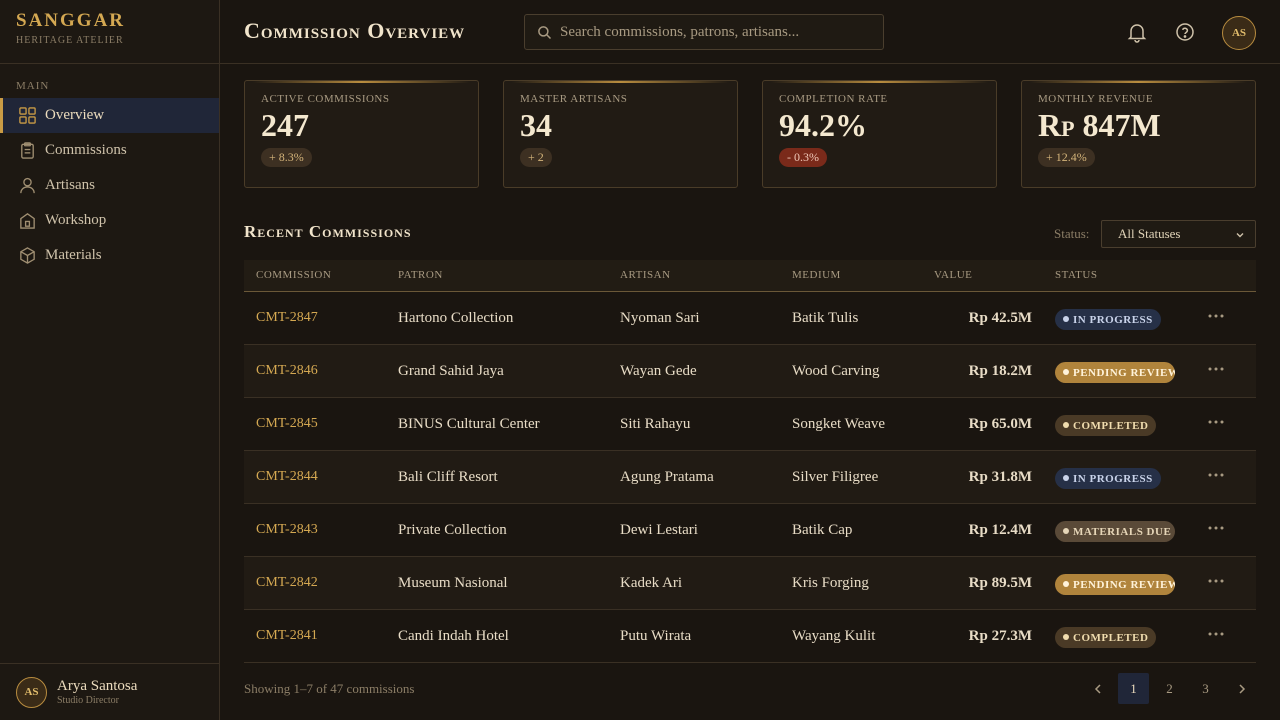  What do you see at coordinates (667, 477) in the screenshot?
I see `artisan-cell: Agung Pratama` at bounding box center [667, 477].